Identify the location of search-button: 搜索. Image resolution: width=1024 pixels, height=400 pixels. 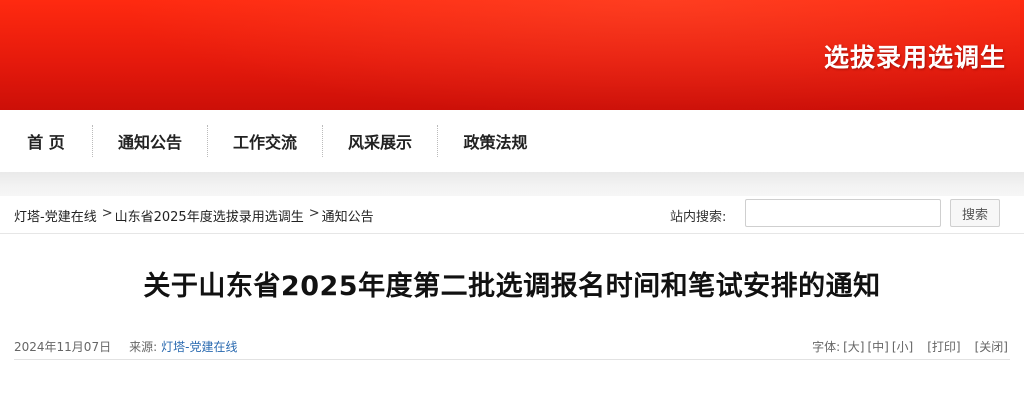
(975, 213).